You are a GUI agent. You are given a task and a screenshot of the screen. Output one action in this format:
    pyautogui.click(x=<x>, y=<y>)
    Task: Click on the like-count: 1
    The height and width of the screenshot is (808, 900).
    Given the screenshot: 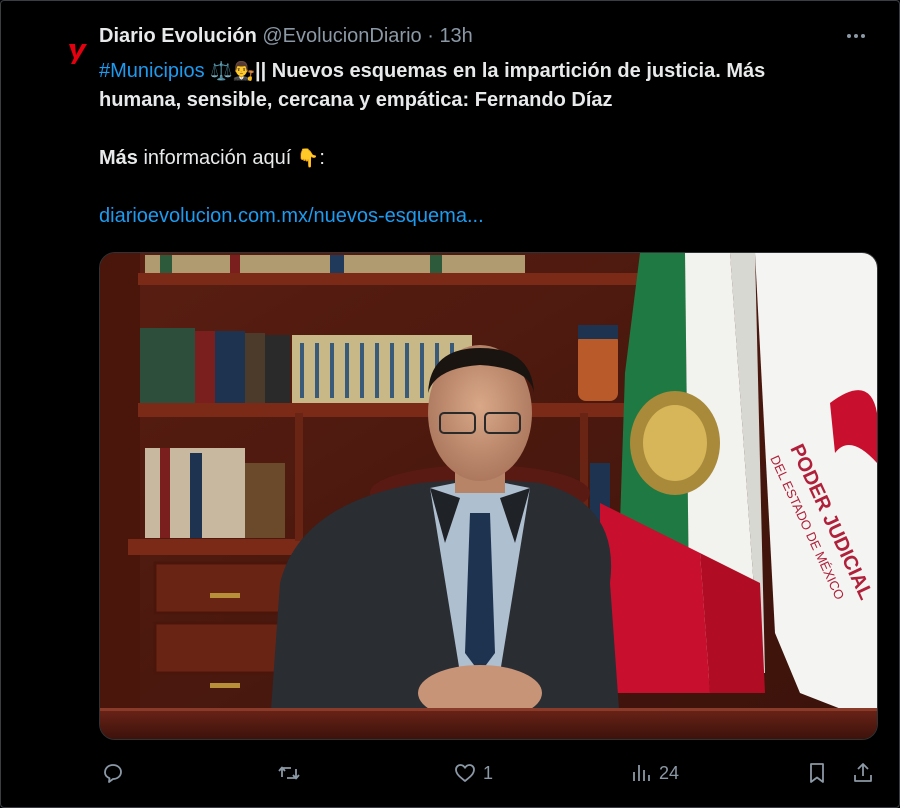 What is the action you would take?
    pyautogui.click(x=488, y=772)
    